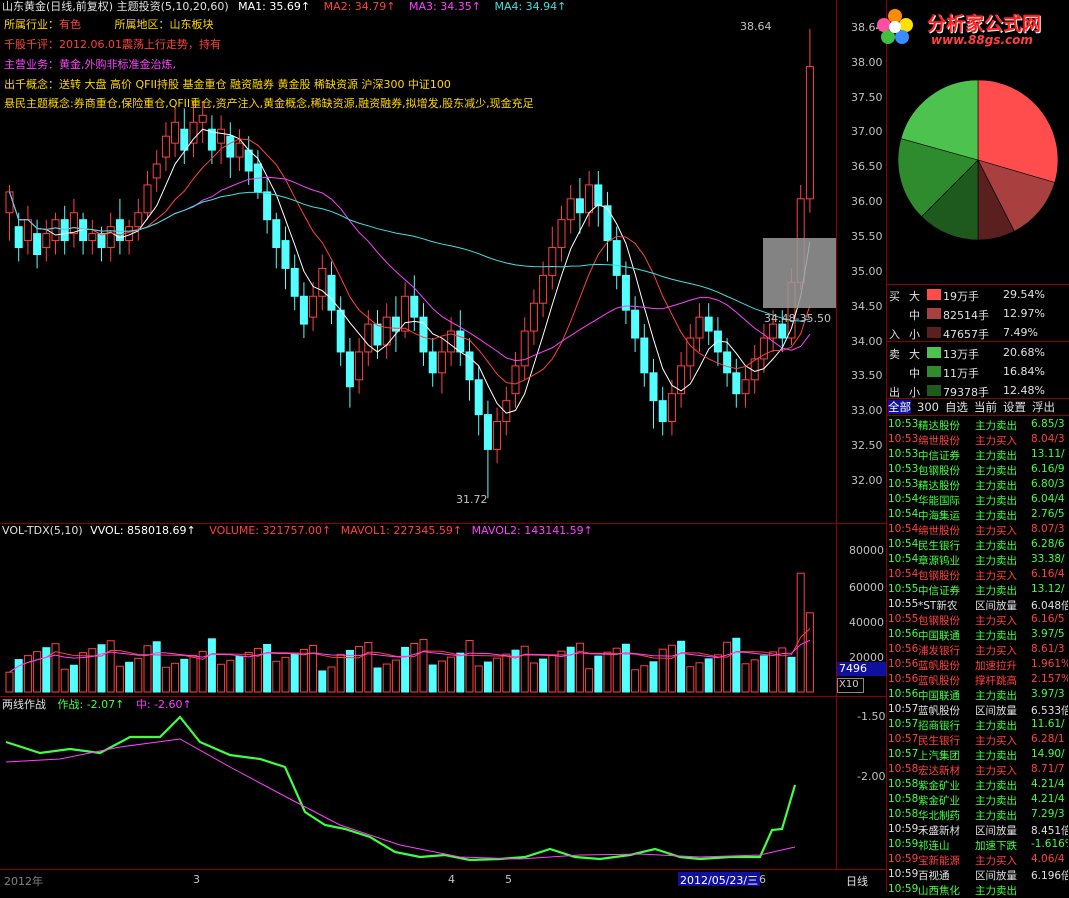 The height and width of the screenshot is (898, 1069). Describe the element at coordinates (977, 515) in the screenshot. I see `trade-row: 10:54 中海集运 主力卖出 2.76/5` at that location.